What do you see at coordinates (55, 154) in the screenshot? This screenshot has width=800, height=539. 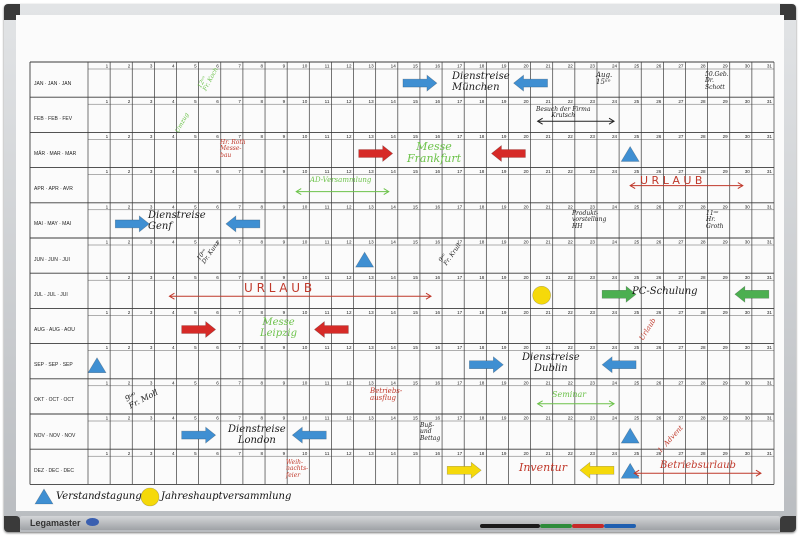 I see `month-label: MÄR · MAR · MAR` at bounding box center [55, 154].